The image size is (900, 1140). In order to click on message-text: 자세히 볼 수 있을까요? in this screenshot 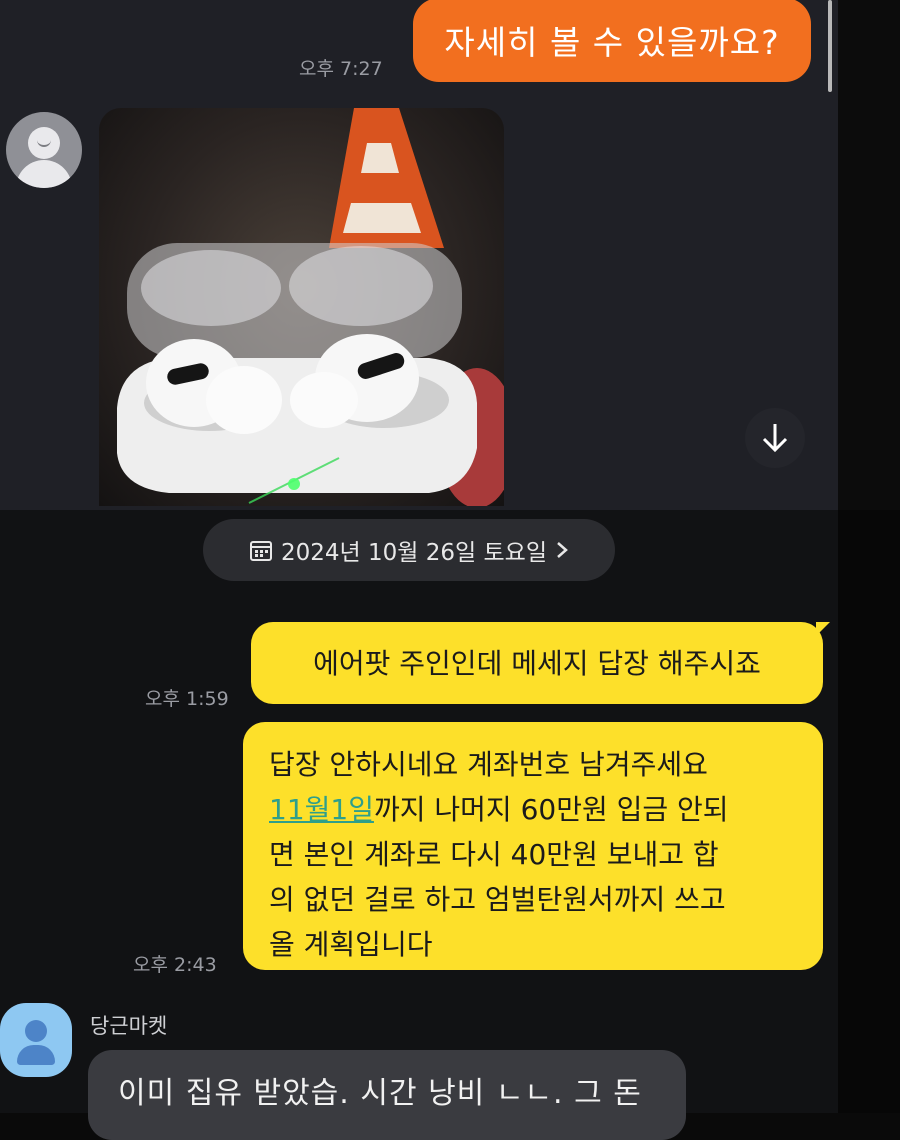, I will do `click(612, 42)`.